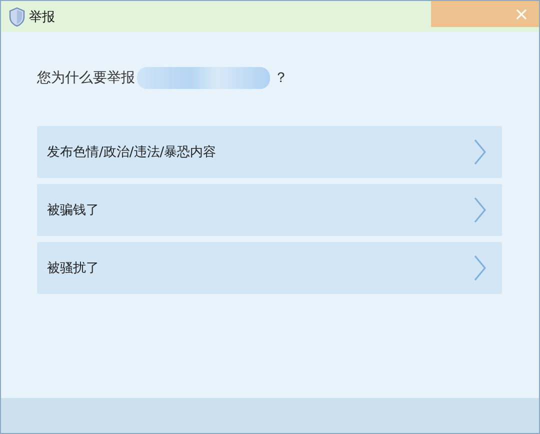  What do you see at coordinates (269, 210) in the screenshot?
I see `report-option: 被骗钱了` at bounding box center [269, 210].